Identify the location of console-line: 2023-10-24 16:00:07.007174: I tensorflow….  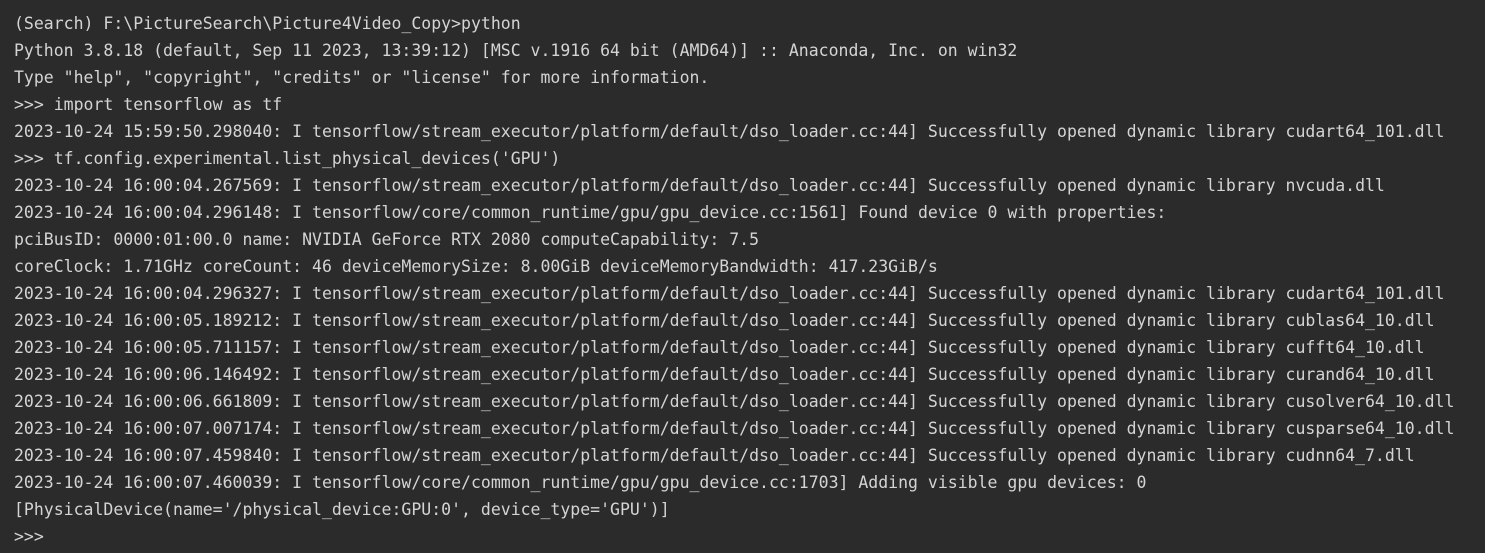
(734, 428).